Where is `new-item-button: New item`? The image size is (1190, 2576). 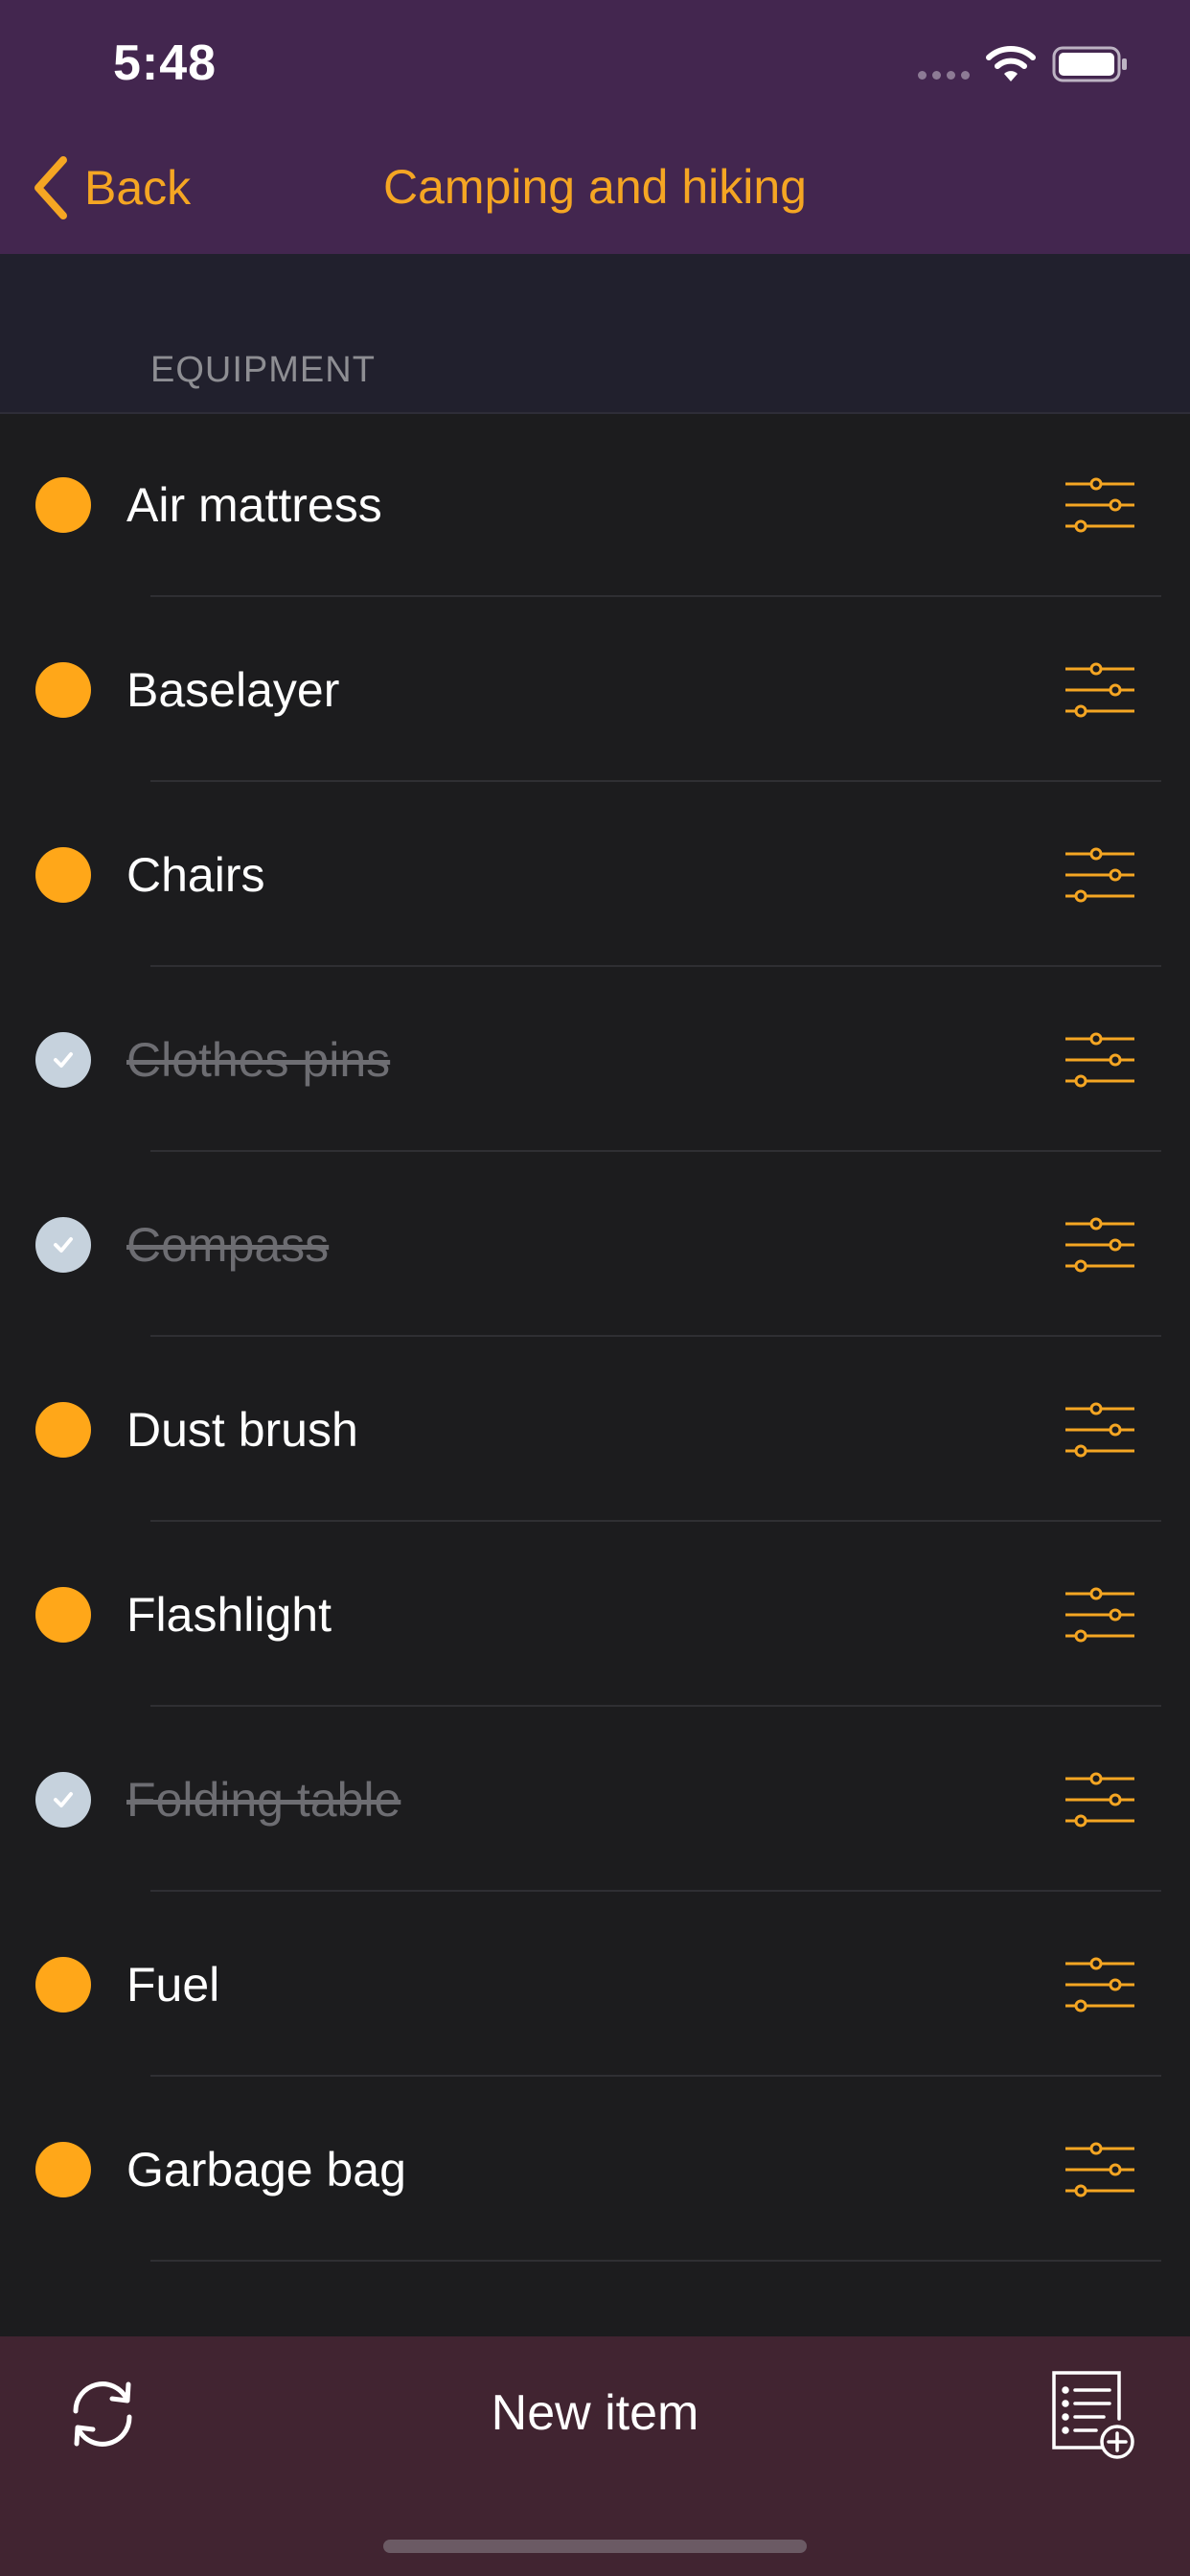
new-item-button: New item is located at coordinates (595, 2413).